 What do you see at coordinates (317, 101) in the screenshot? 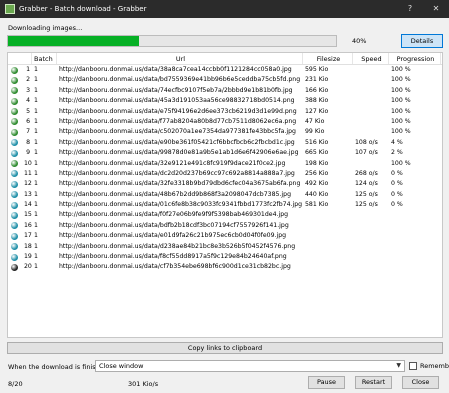
I see `filesize-cell: 388 Kio` at bounding box center [317, 101].